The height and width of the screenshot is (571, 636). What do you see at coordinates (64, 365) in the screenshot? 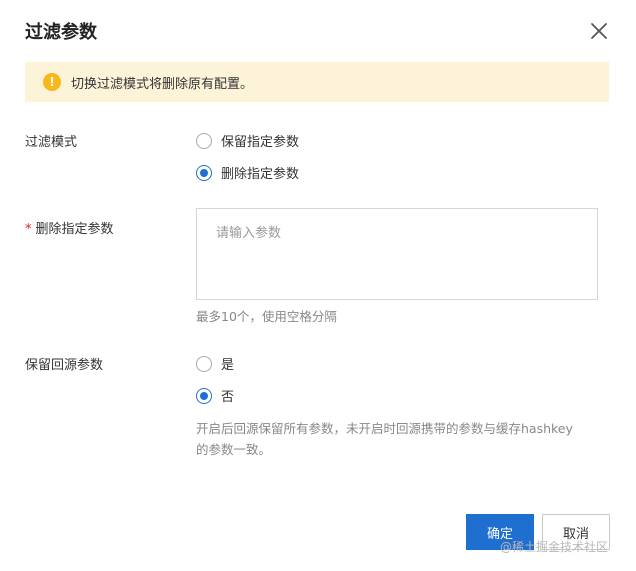
I see `keep-origin-params-label: 保留回源参数` at bounding box center [64, 365].